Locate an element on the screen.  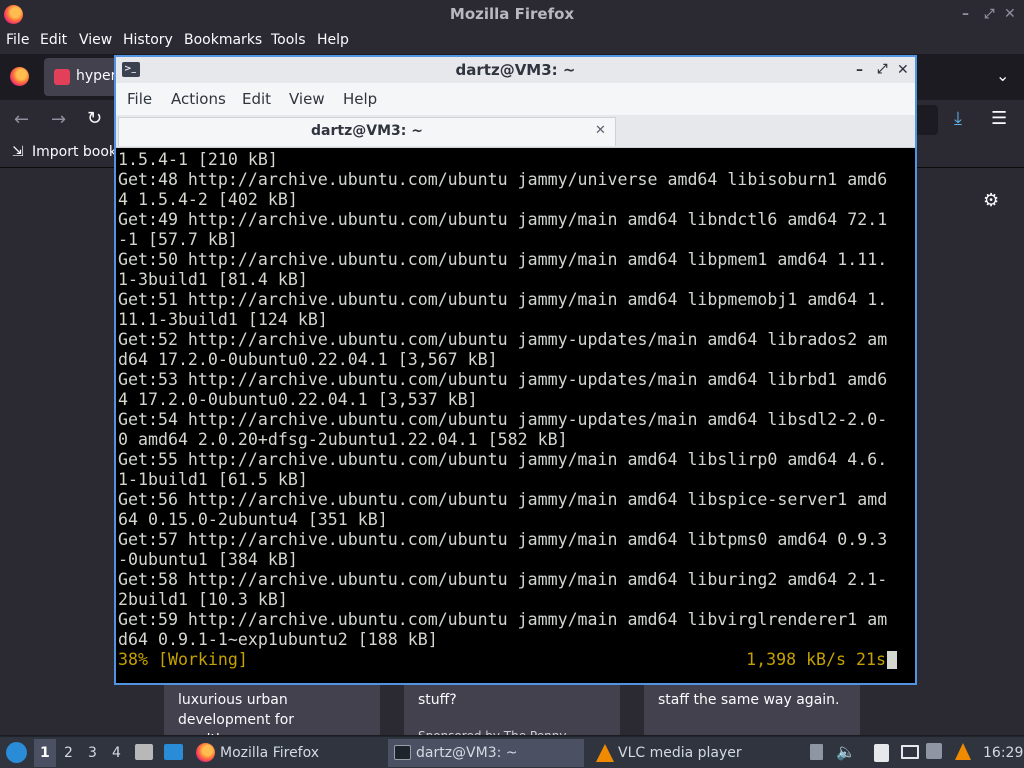
browser-tab: hyper is located at coordinates (84, 77).